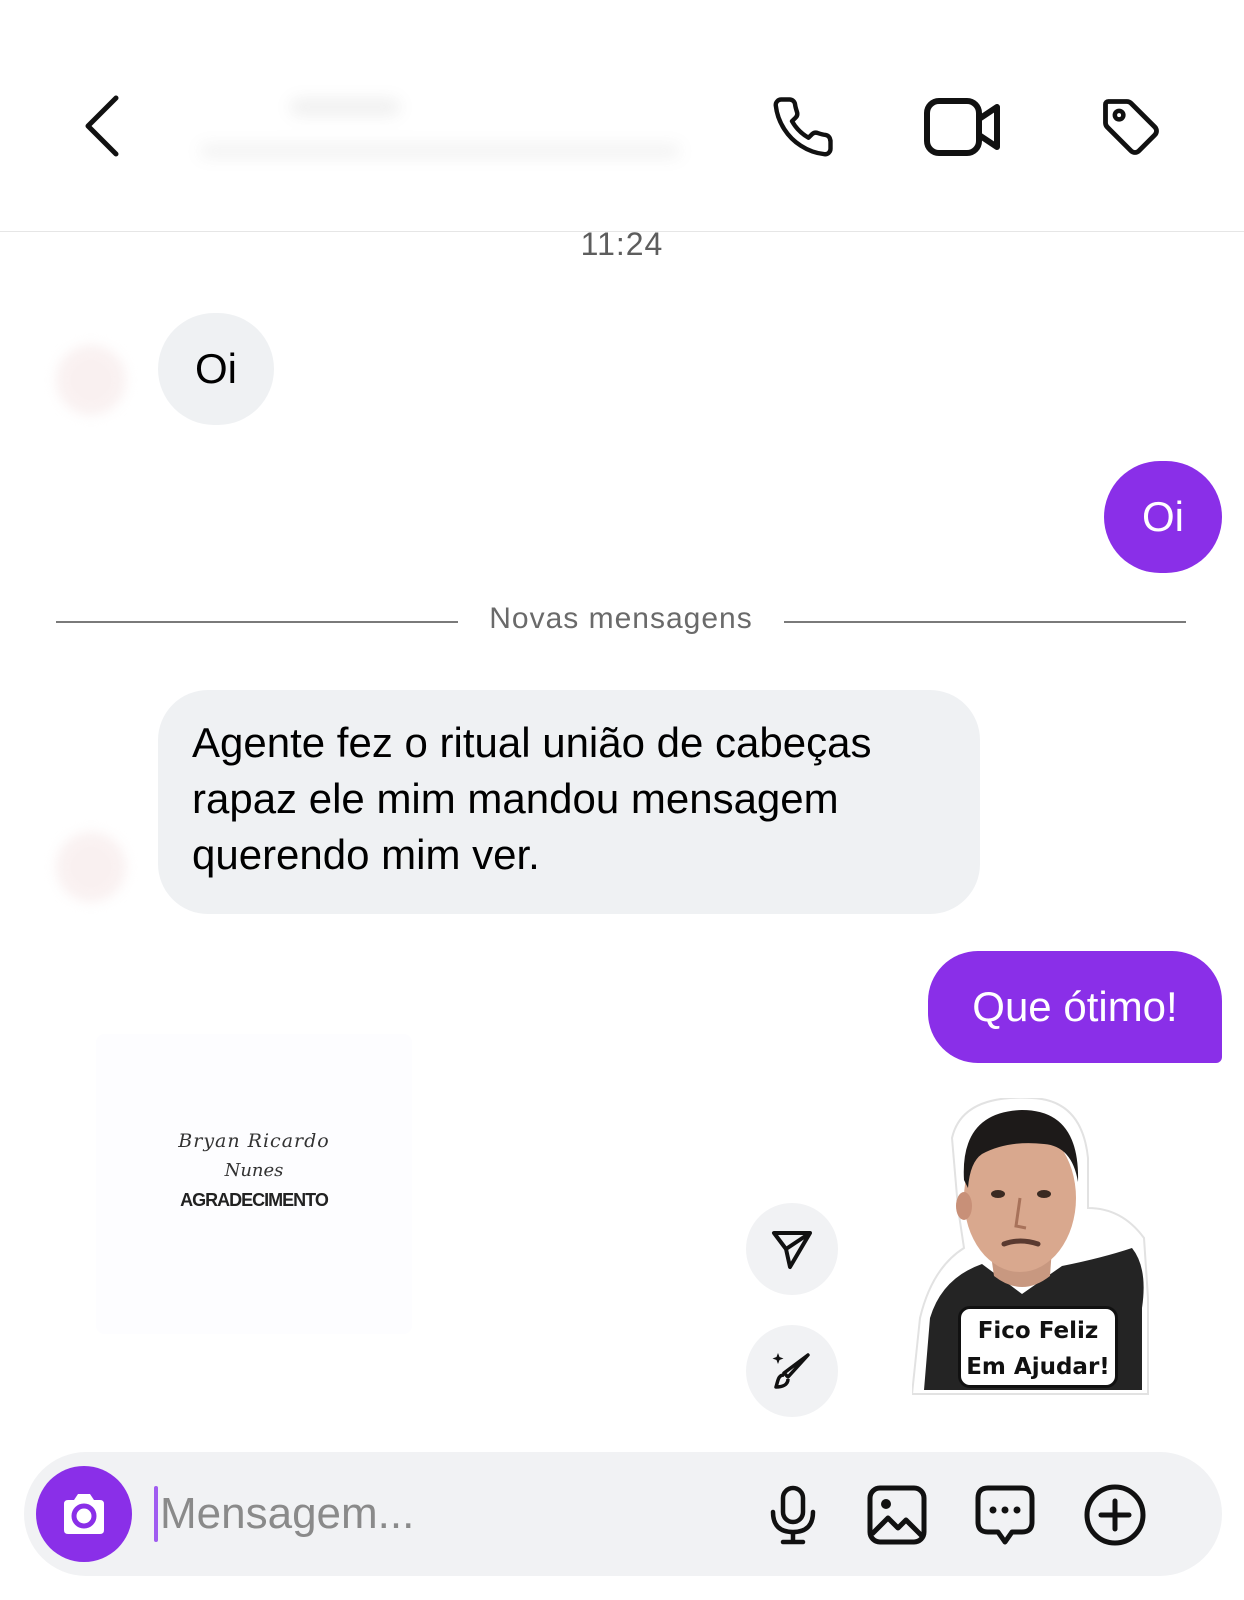  I want to click on tag-icon, so click(1131, 127).